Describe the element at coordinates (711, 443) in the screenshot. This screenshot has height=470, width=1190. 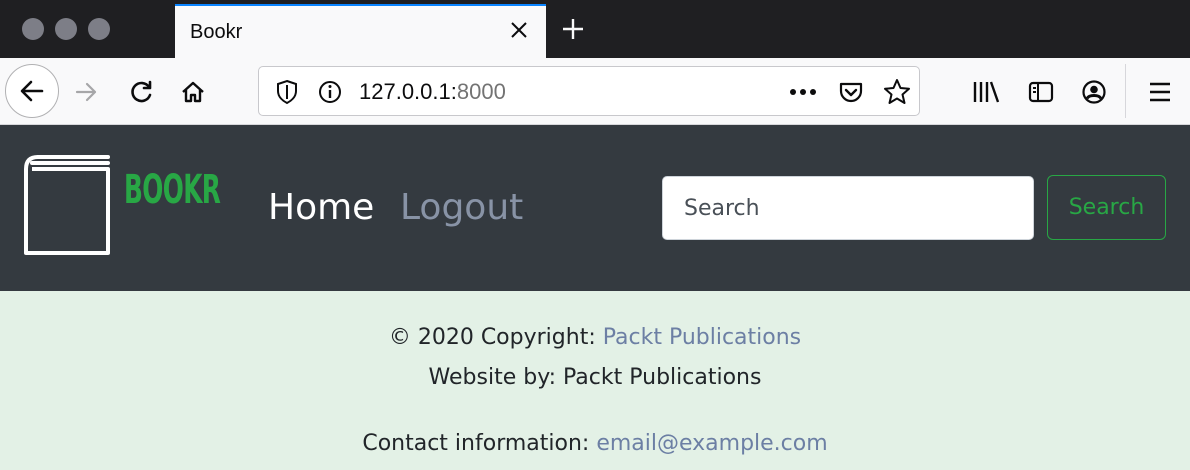
I see `contact-email-link: email@example.com` at that location.